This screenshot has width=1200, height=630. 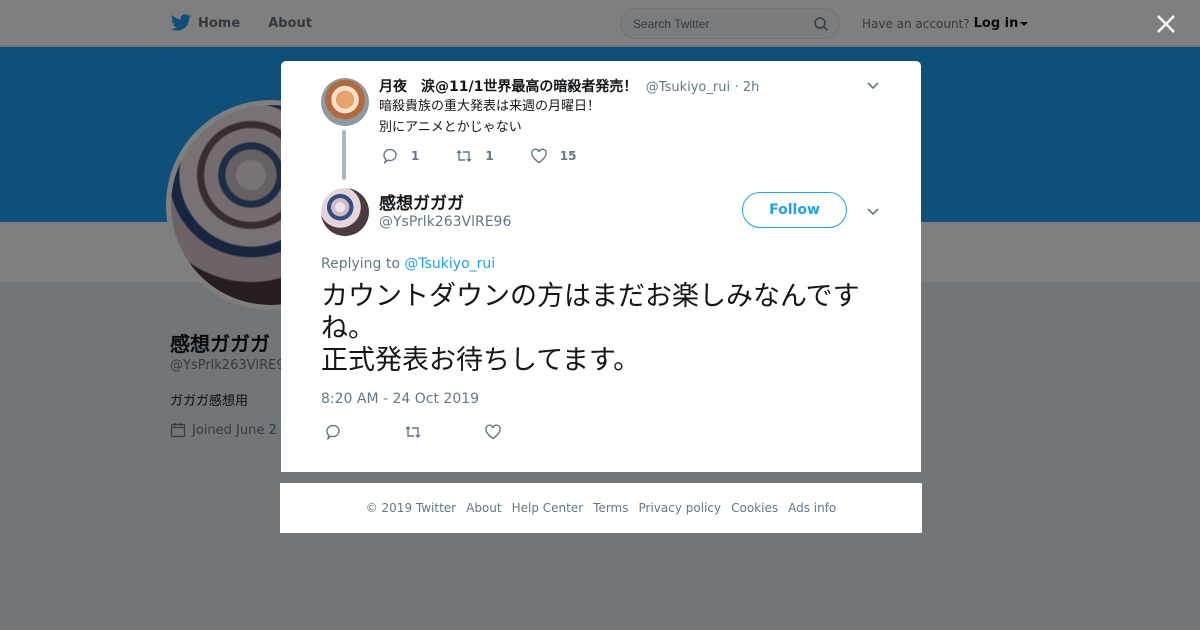 I want to click on parent-timestamp: · 2h, so click(x=747, y=87).